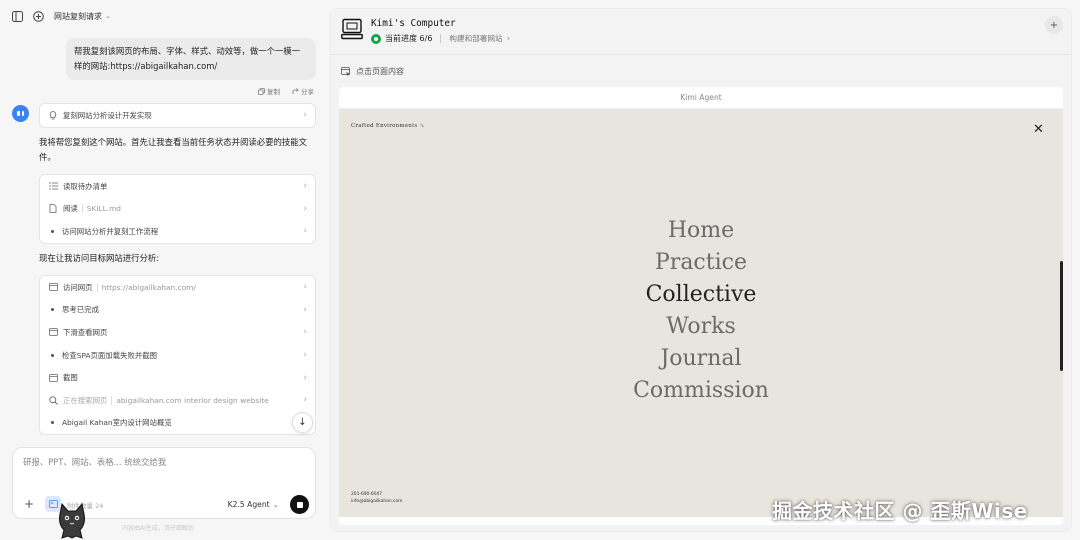 The height and width of the screenshot is (540, 1080). Describe the element at coordinates (273, 92) in the screenshot. I see `copy-label: 复制` at that location.